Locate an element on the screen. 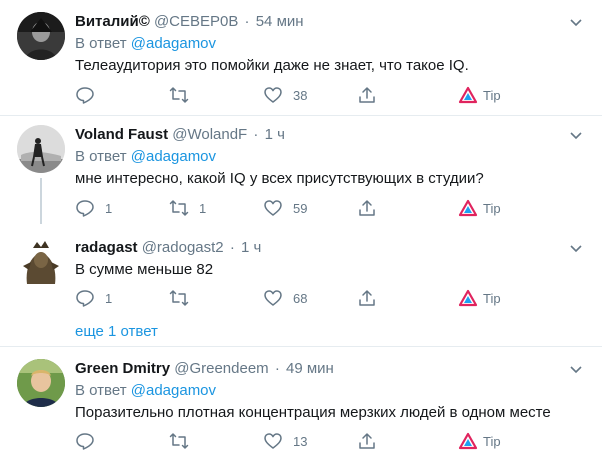 The image size is (602, 465). show-more-replies-link: еще 1 ответ is located at coordinates (116, 332).